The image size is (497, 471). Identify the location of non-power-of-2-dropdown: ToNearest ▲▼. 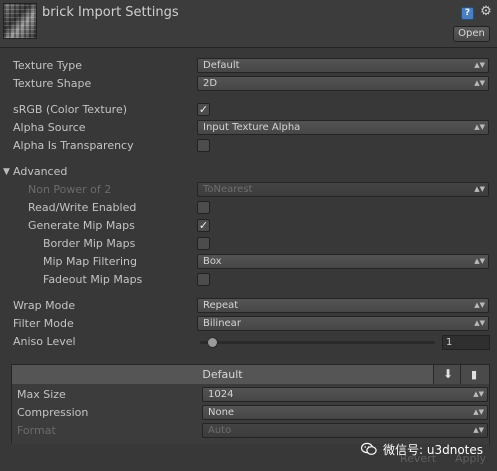
(343, 189).